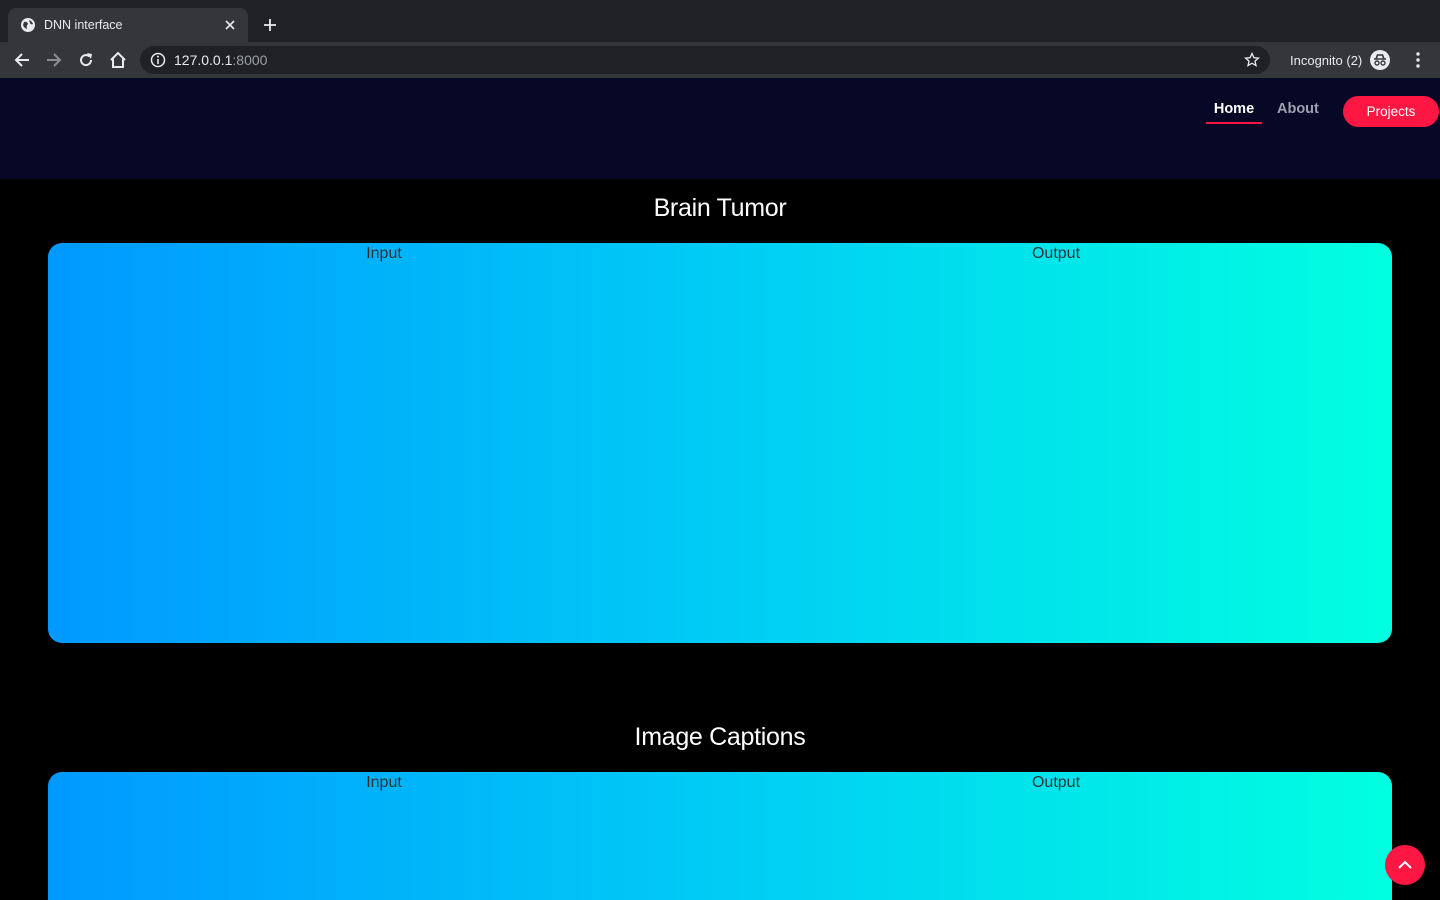  I want to click on chevron-up-icon, so click(1405, 864).